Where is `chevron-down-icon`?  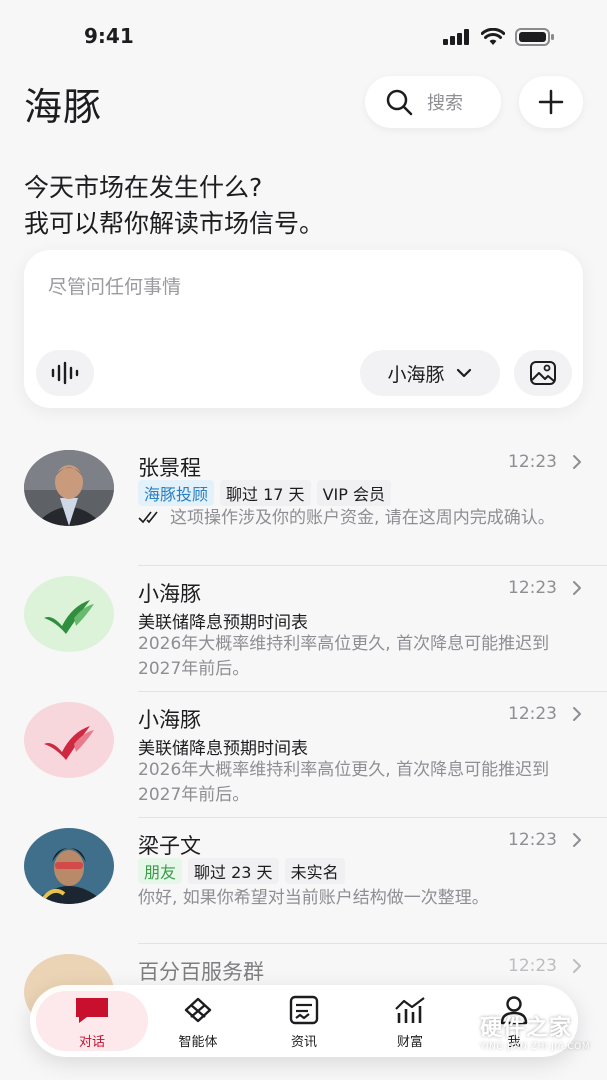 chevron-down-icon is located at coordinates (463, 373).